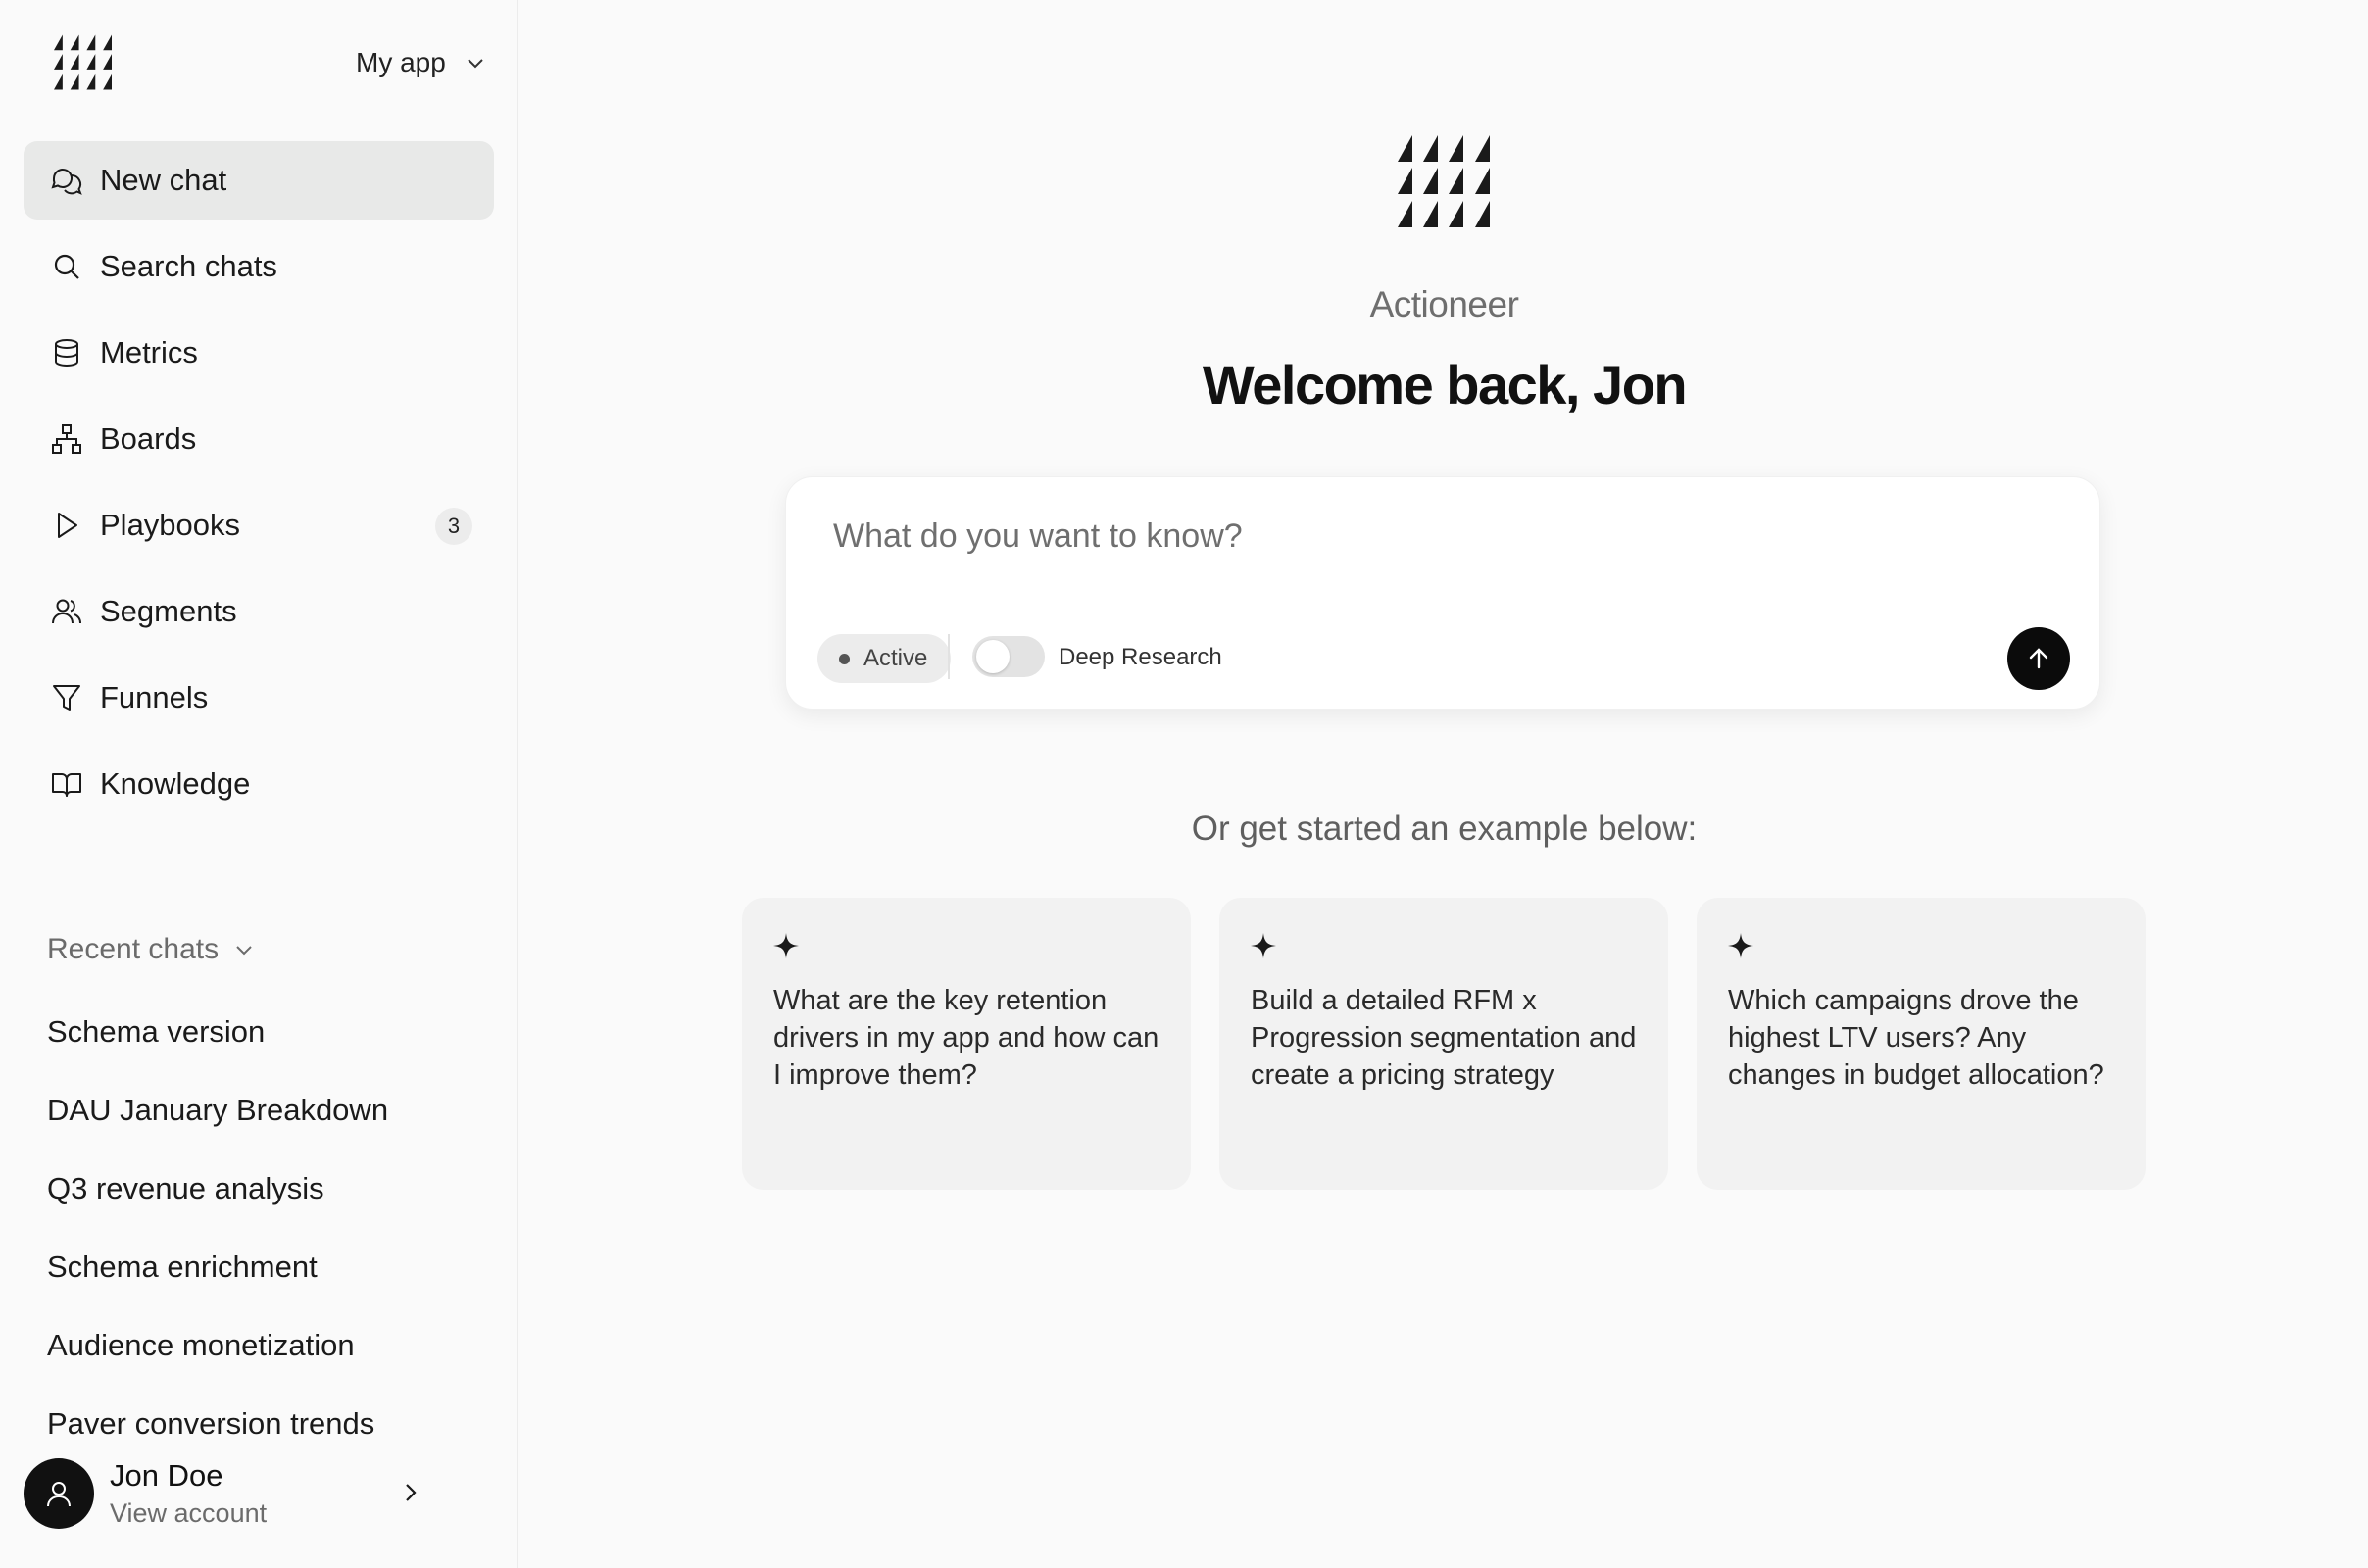 The image size is (2368, 1568). Describe the element at coordinates (168, 611) in the screenshot. I see `nav-label: Segments` at that location.